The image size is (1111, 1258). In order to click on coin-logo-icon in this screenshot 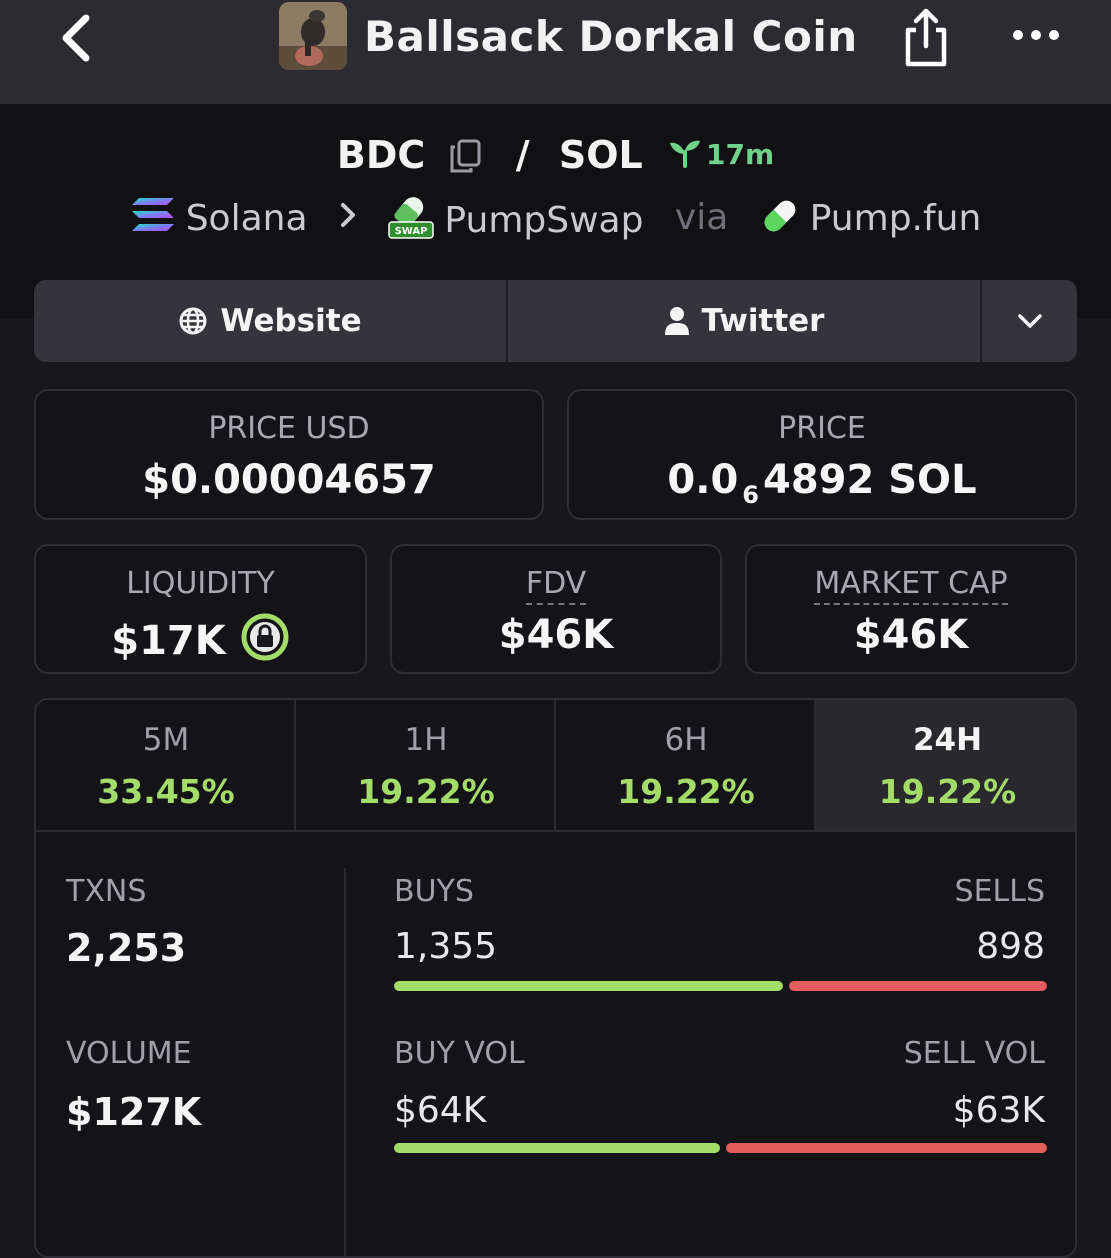, I will do `click(313, 36)`.